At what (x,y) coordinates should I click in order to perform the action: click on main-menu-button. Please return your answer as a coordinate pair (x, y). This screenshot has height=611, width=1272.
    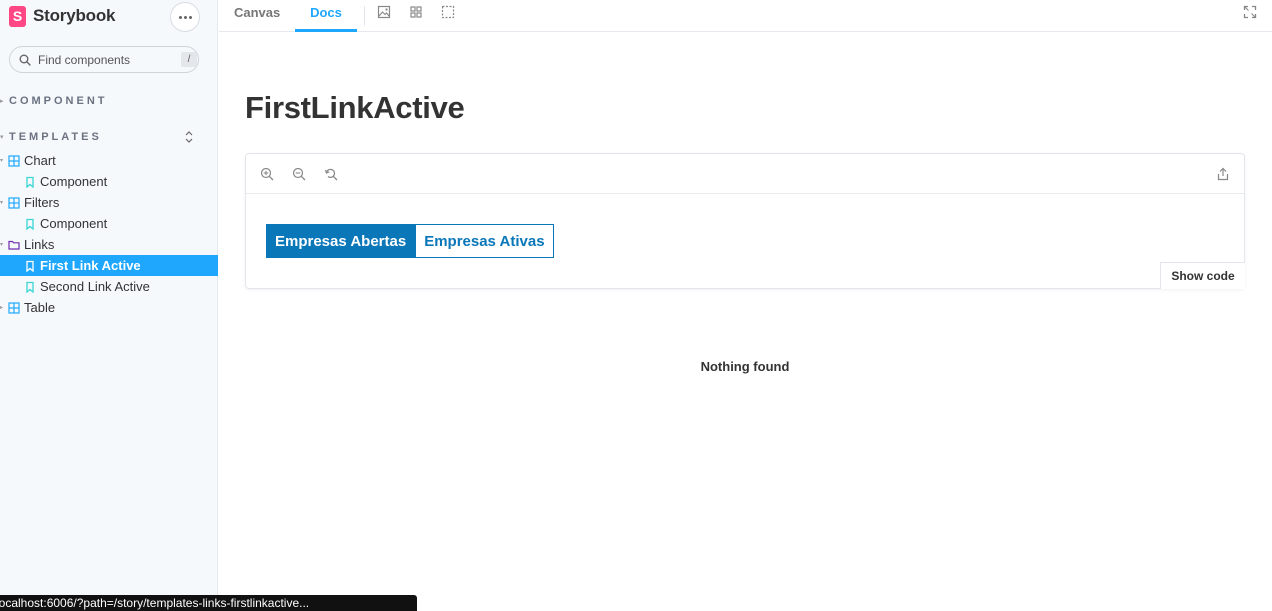
    Looking at the image, I should click on (185, 17).